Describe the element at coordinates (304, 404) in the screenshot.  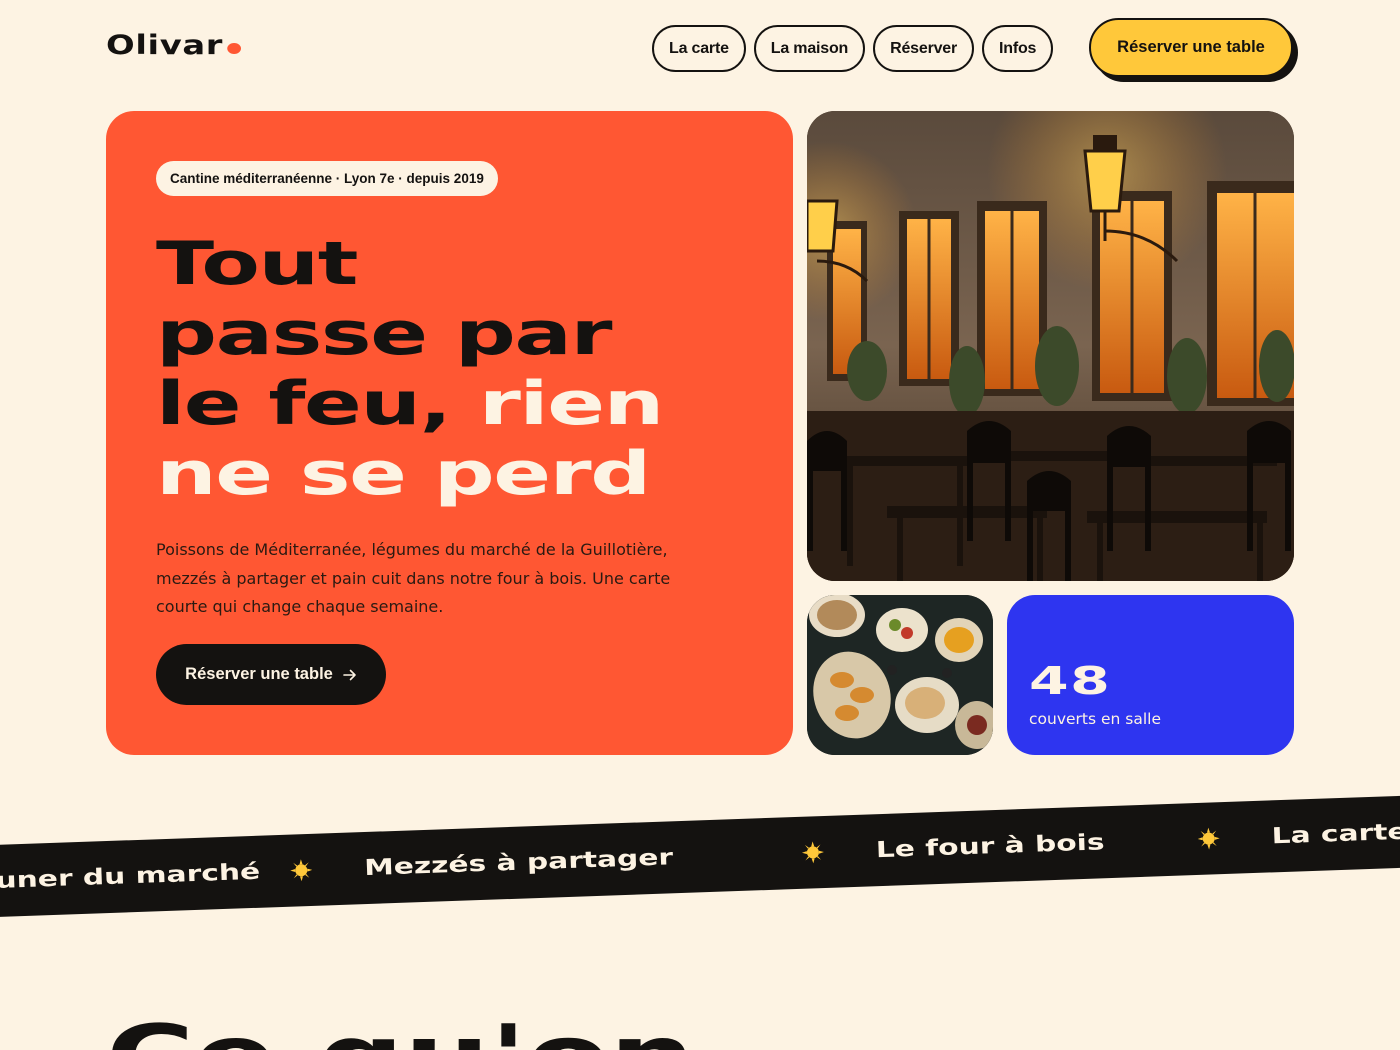
I see `headline-line-3a: le feu,` at that location.